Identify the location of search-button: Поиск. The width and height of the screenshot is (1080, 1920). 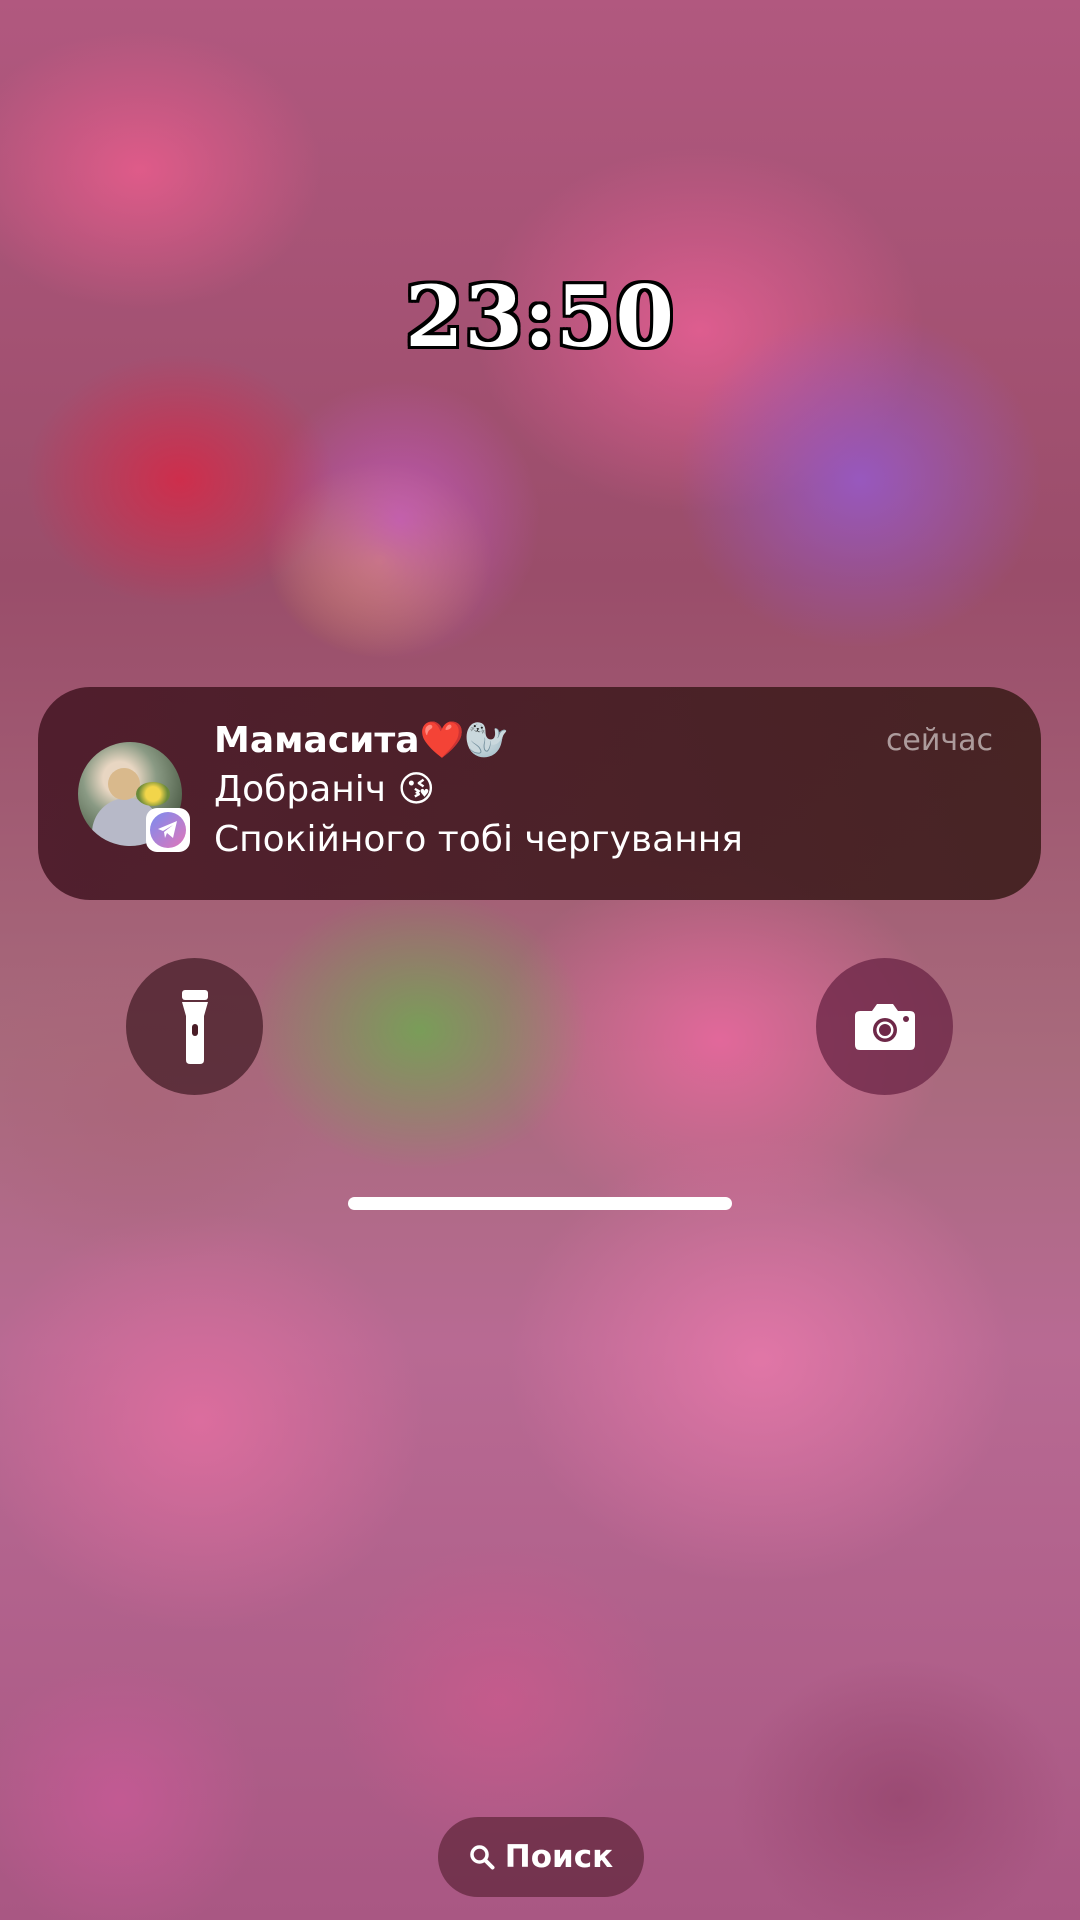
(541, 1857).